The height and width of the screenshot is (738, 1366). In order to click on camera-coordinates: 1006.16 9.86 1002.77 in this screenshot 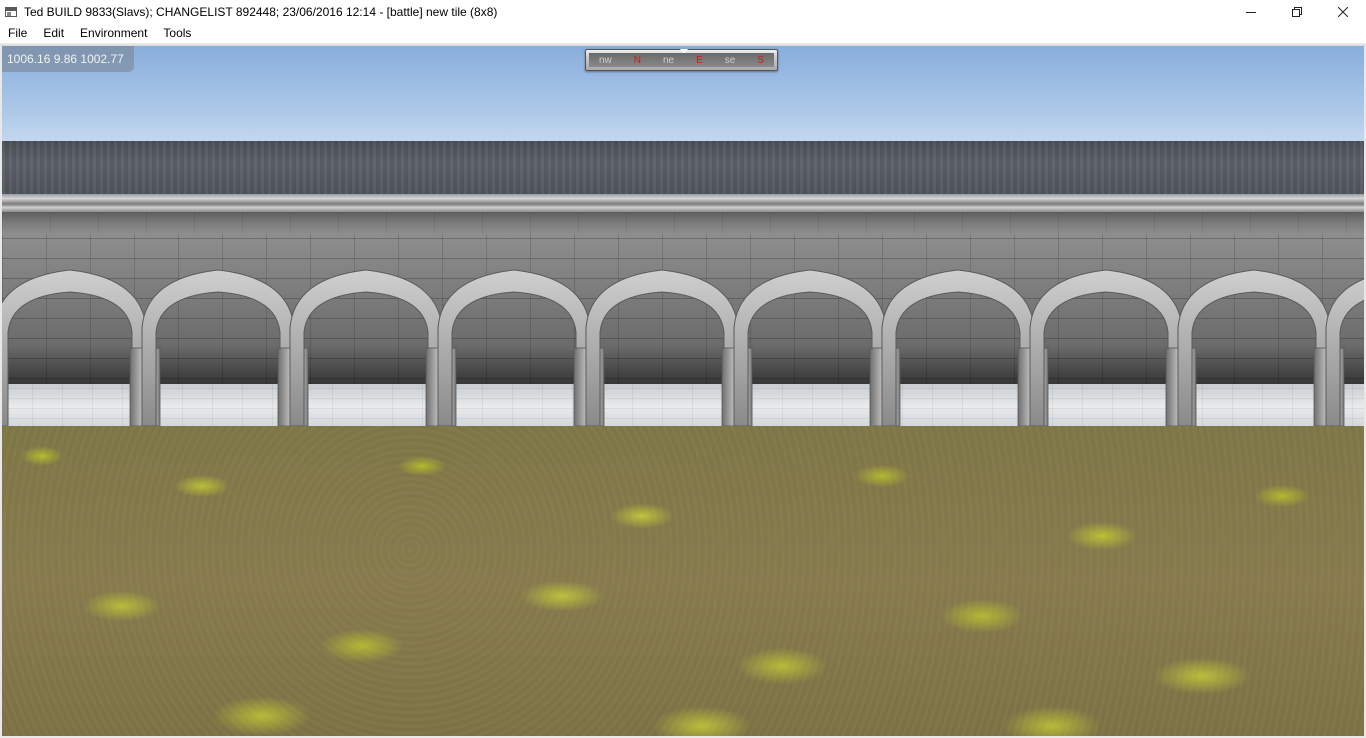, I will do `click(68, 59)`.